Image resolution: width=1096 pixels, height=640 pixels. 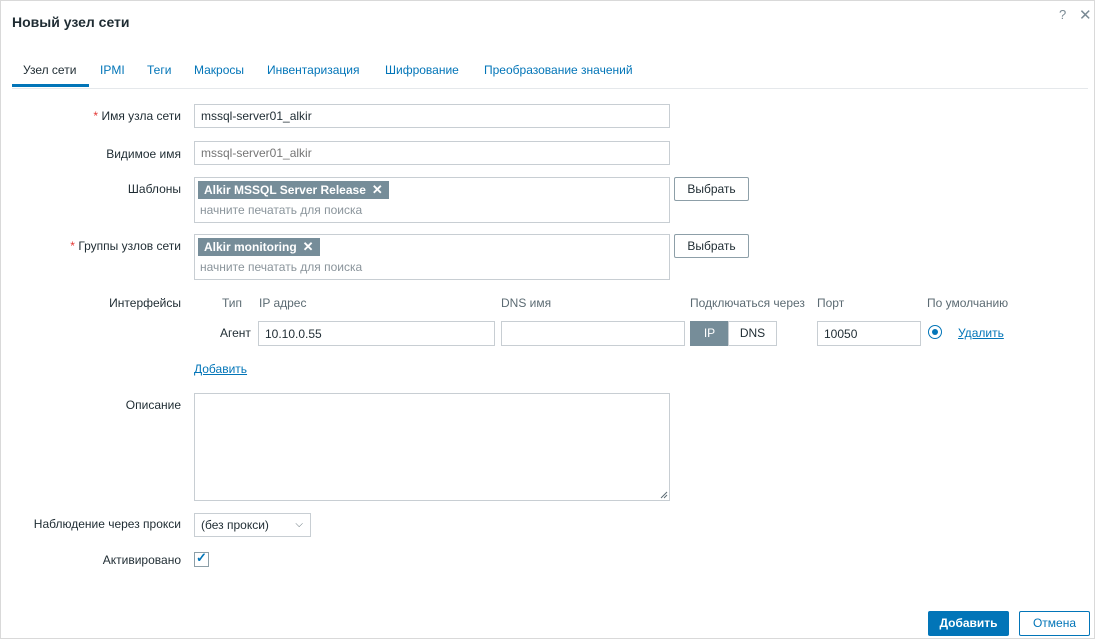 What do you see at coordinates (432, 447) in the screenshot?
I see `description-textarea` at bounding box center [432, 447].